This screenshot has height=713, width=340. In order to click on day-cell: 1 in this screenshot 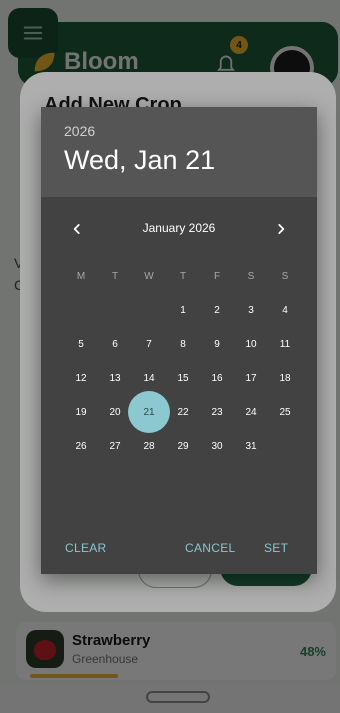, I will do `click(183, 310)`.